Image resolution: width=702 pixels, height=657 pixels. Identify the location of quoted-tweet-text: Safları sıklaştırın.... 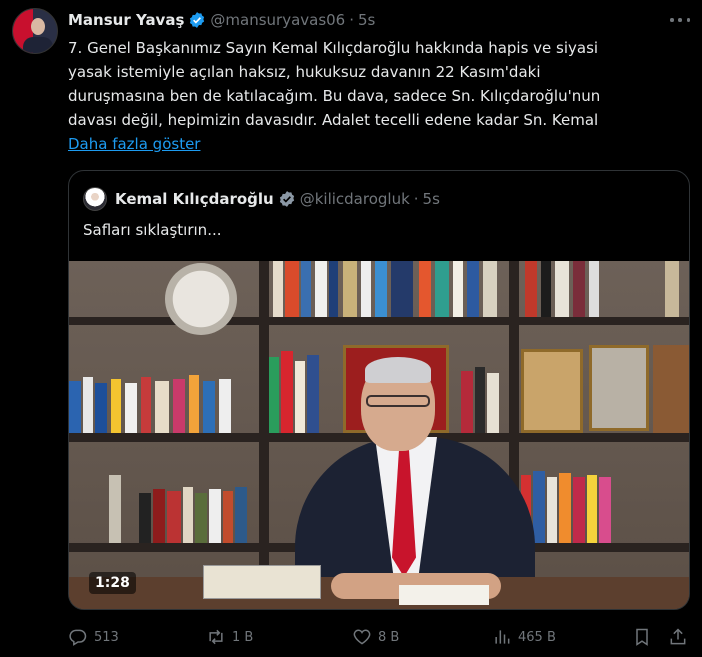
(152, 230).